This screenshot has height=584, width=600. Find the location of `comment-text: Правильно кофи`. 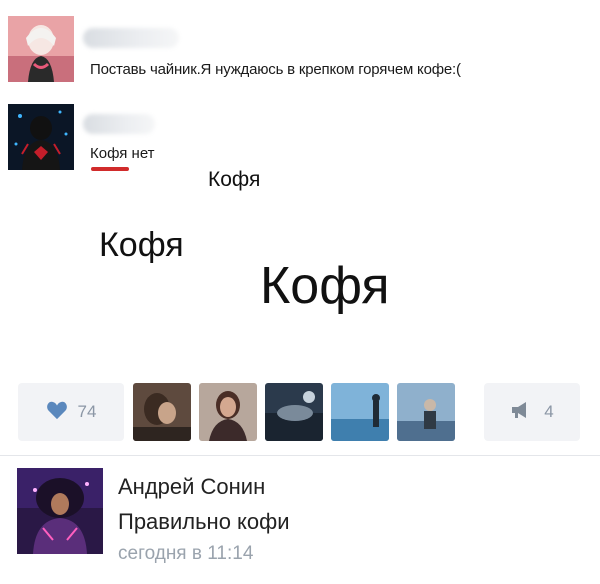

comment-text: Правильно кофи is located at coordinates (204, 521).